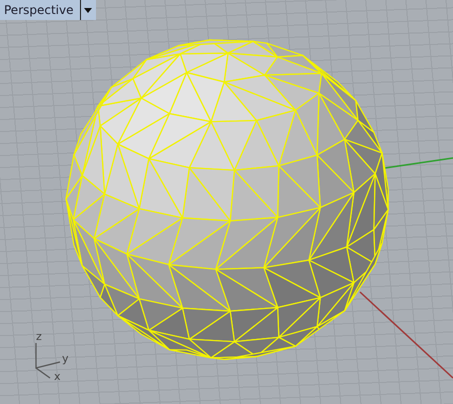 The width and height of the screenshot is (453, 404). What do you see at coordinates (39, 336) in the screenshot?
I see `axis-label: z` at bounding box center [39, 336].